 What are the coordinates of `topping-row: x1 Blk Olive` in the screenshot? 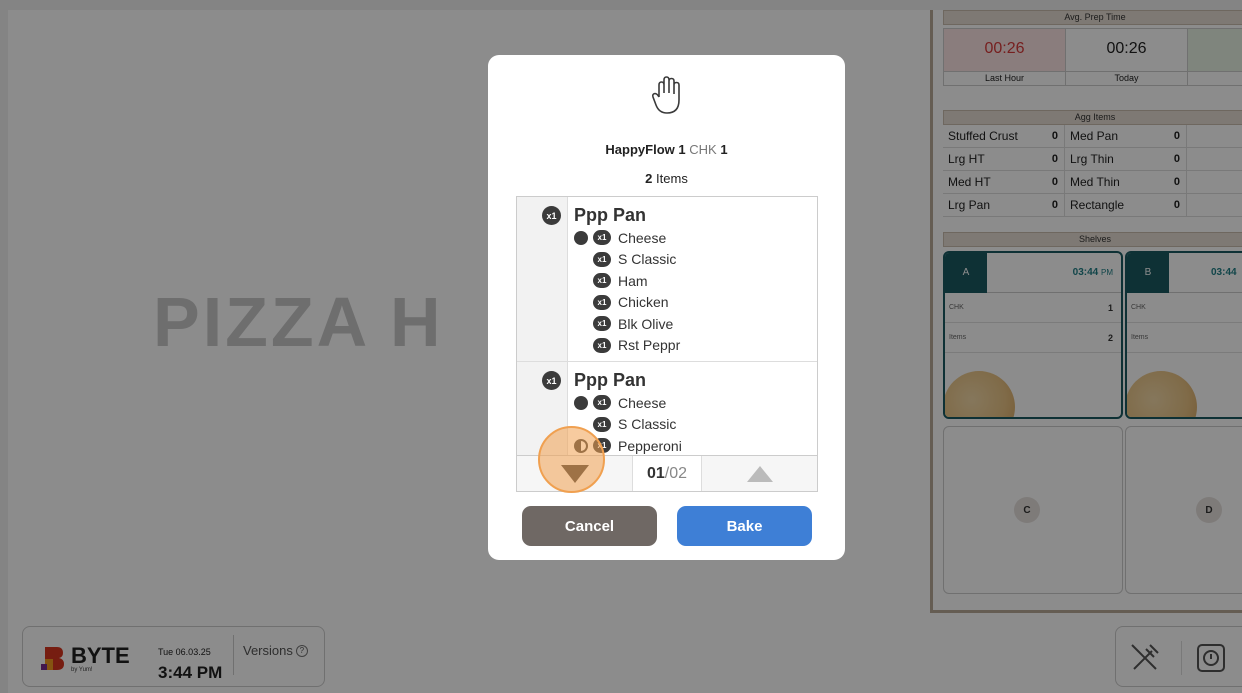 It's located at (695, 324).